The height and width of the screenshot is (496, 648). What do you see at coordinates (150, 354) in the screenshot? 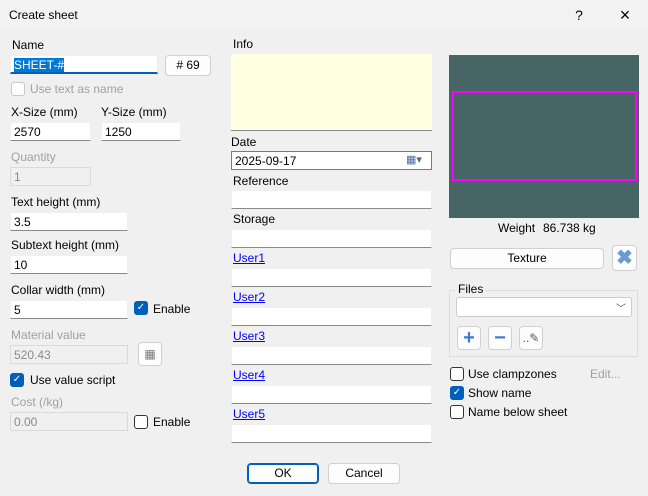
I see `calculator-script-icon: ▦` at bounding box center [150, 354].